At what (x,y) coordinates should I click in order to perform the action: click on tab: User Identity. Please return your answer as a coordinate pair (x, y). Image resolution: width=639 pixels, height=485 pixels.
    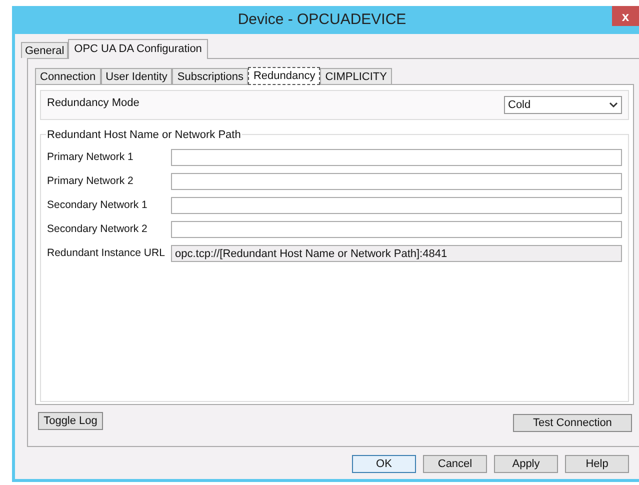
    Looking at the image, I should click on (136, 76).